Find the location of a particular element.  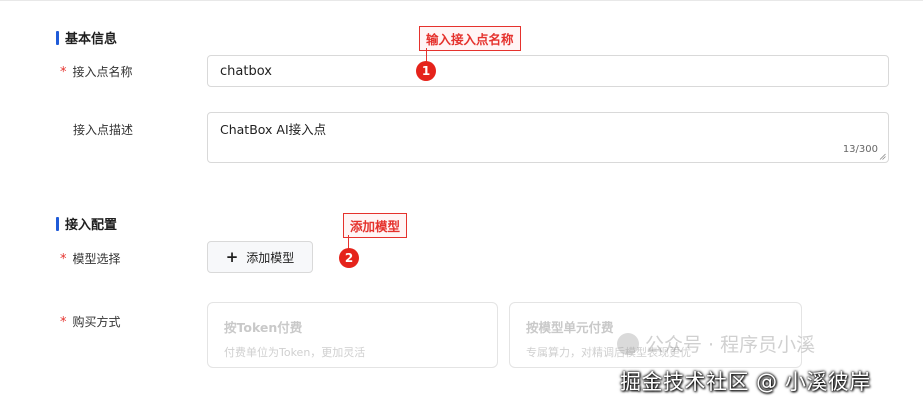

purchase-label: * 购买方式 is located at coordinates (90, 321).